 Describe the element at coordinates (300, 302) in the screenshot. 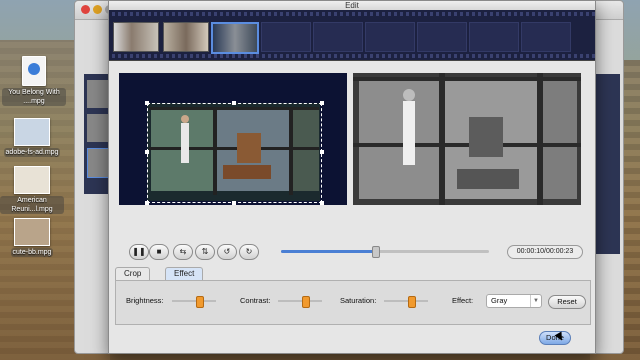

I see `contrast-slider` at that location.